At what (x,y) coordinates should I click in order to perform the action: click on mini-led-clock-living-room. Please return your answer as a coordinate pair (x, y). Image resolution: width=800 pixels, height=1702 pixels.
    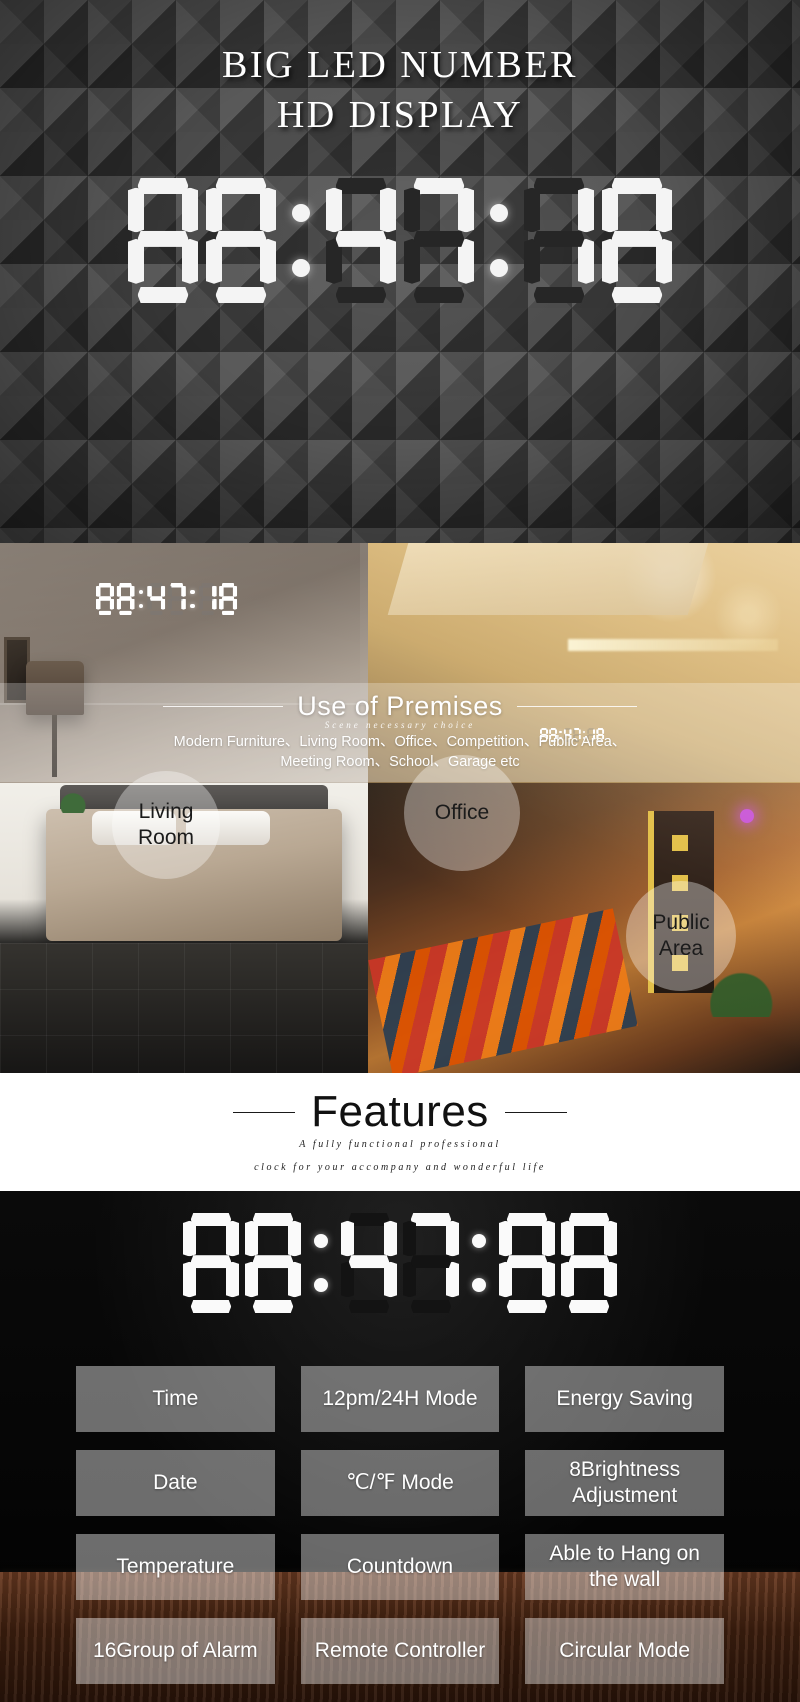
    Looking at the image, I should click on (167, 601).